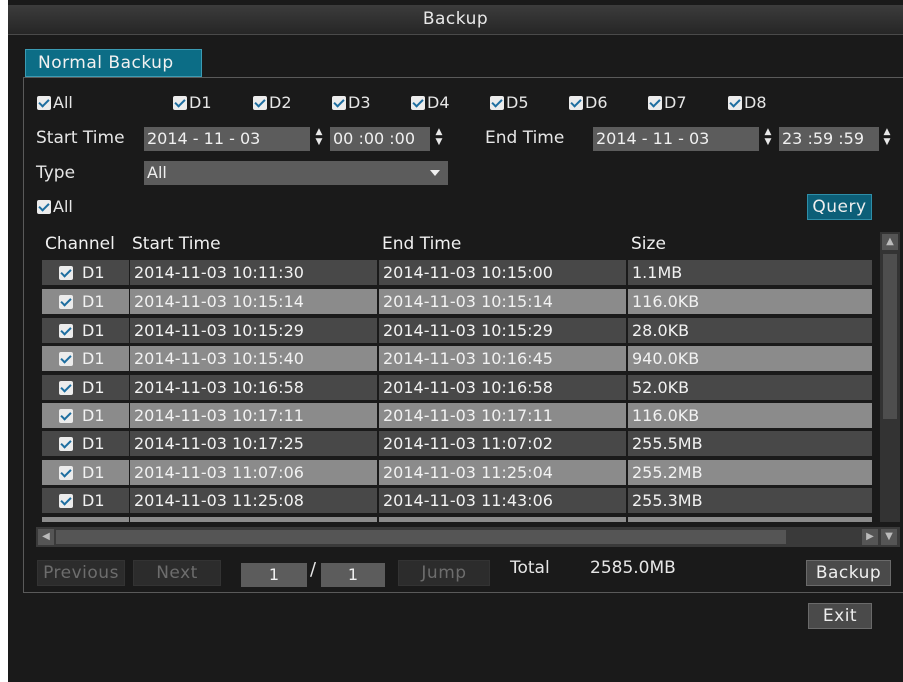  What do you see at coordinates (675, 102) in the screenshot?
I see `channel-d7-label: D7` at bounding box center [675, 102].